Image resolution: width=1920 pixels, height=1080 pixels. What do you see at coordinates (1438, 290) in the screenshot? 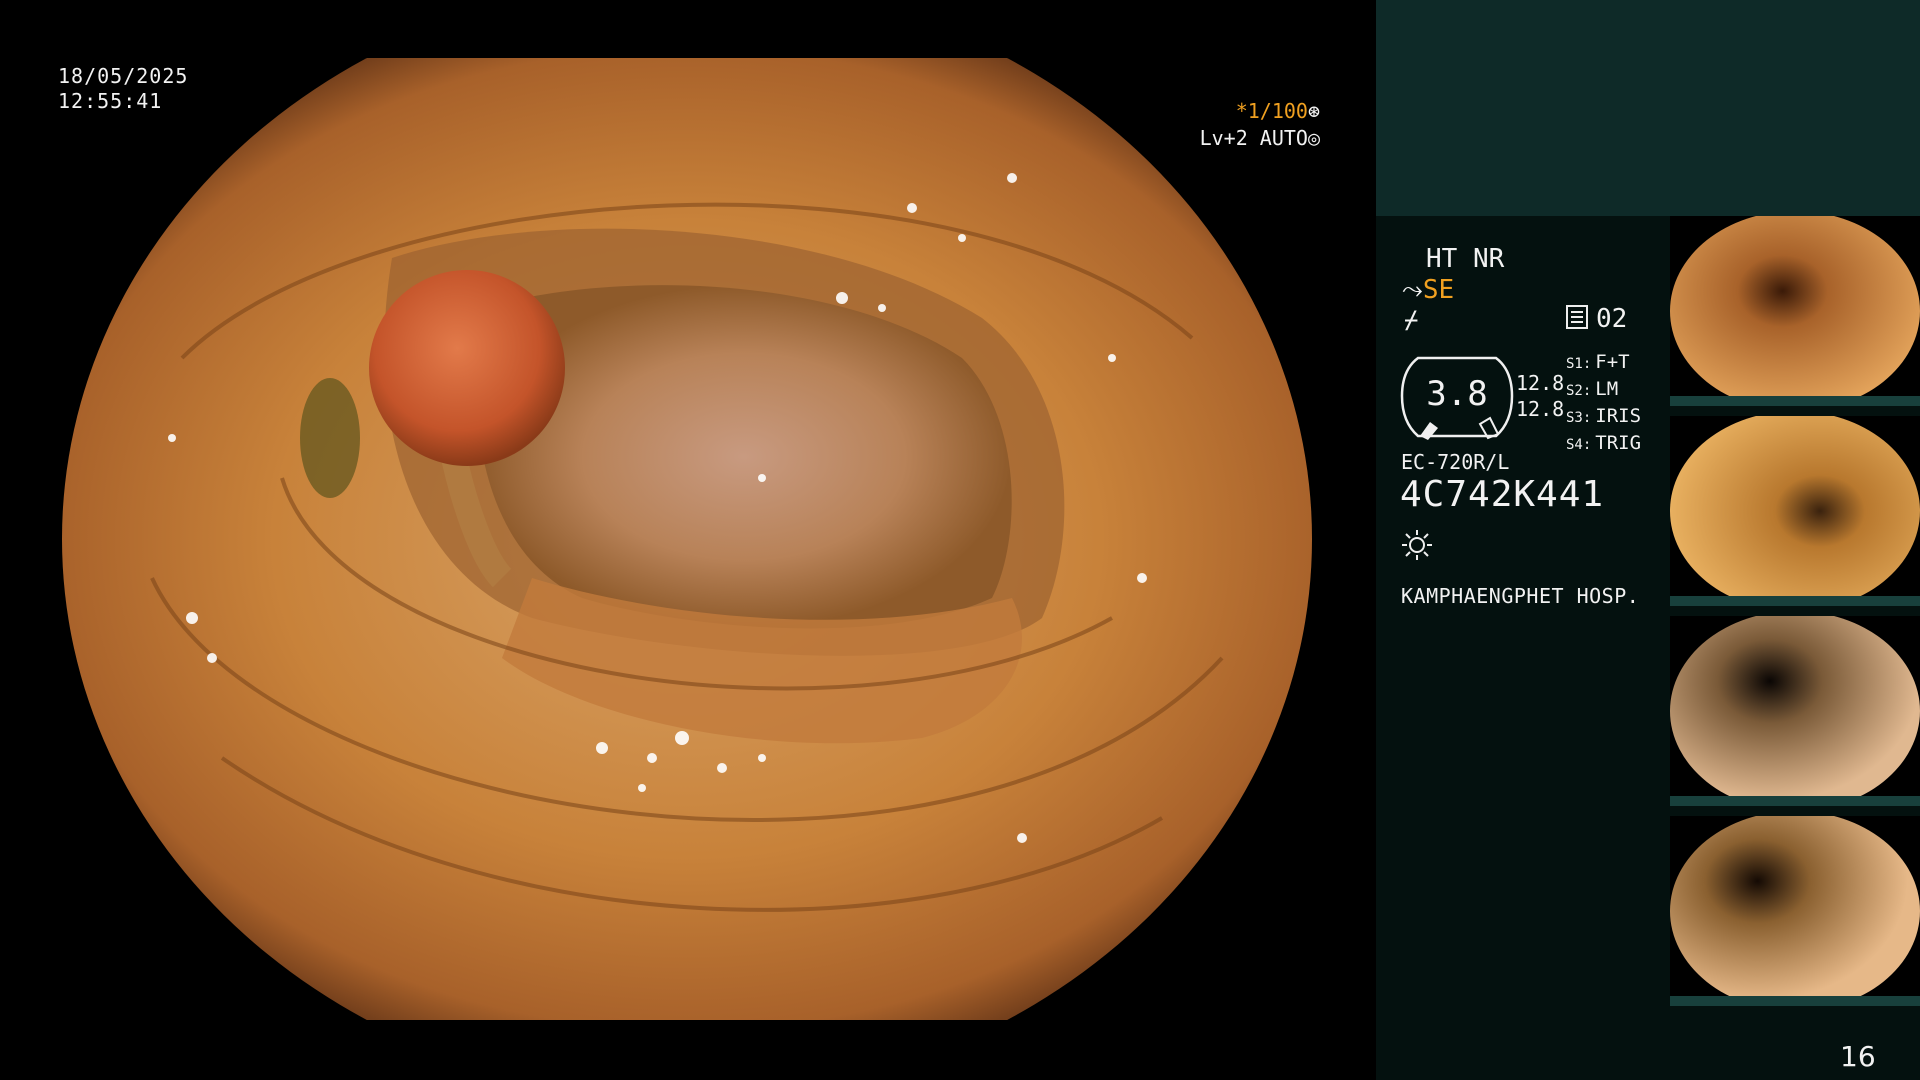
I see `se-label: SE` at bounding box center [1438, 290].